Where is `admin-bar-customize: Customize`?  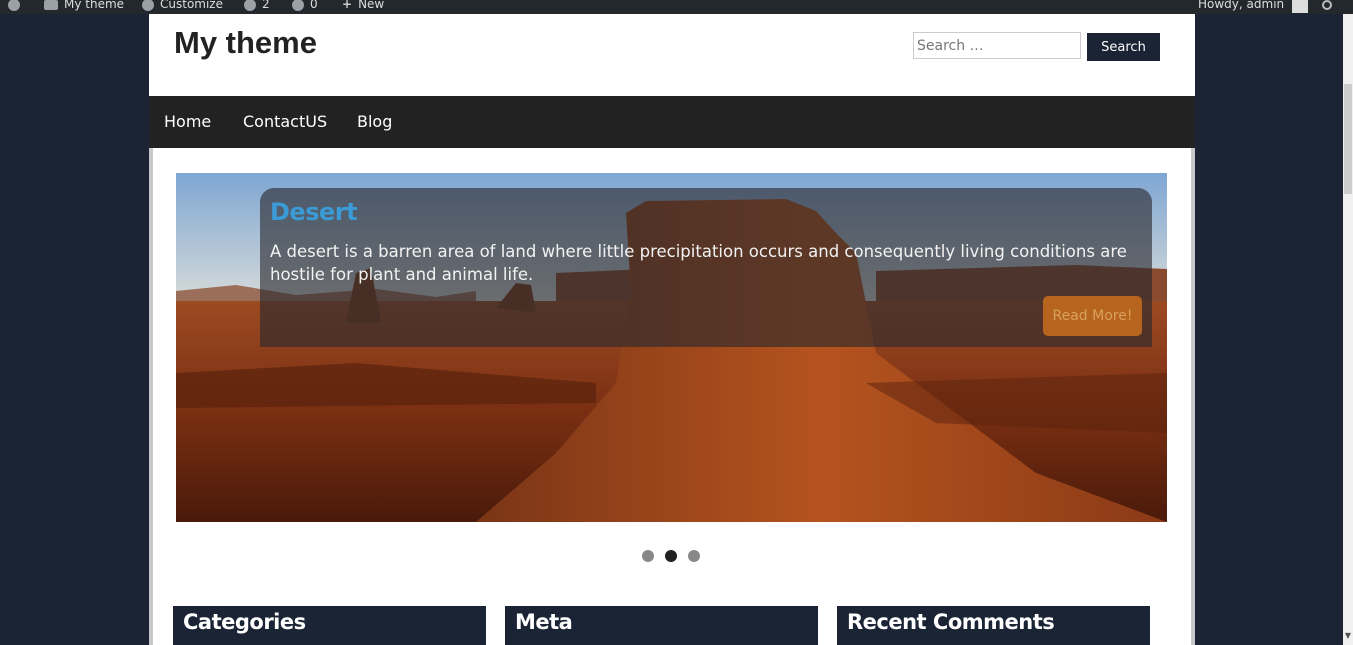 admin-bar-customize: Customize is located at coordinates (182, 6).